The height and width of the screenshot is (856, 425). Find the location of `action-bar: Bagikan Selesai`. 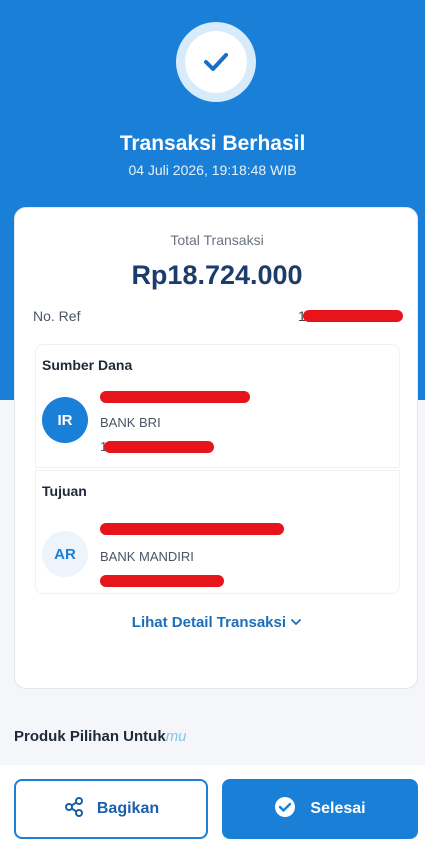

action-bar: Bagikan Selesai is located at coordinates (212, 810).